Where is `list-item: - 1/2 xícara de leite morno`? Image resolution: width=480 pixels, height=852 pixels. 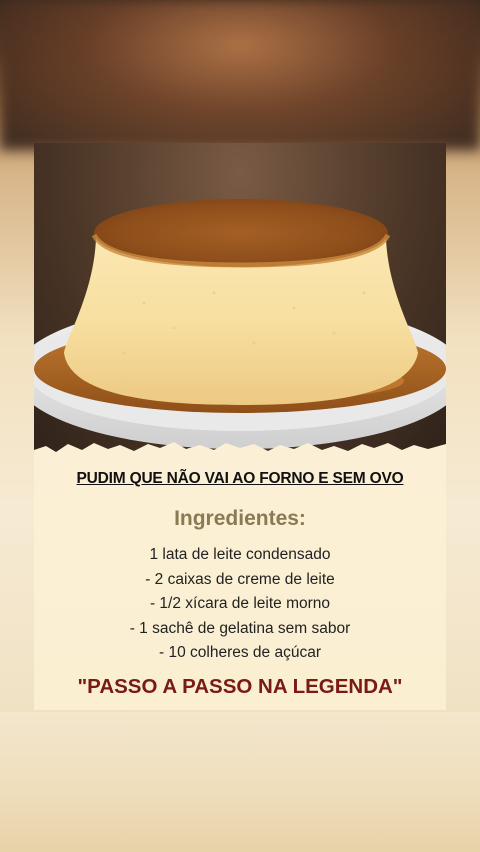
list-item: - 1/2 xícara de leite morno is located at coordinates (240, 603).